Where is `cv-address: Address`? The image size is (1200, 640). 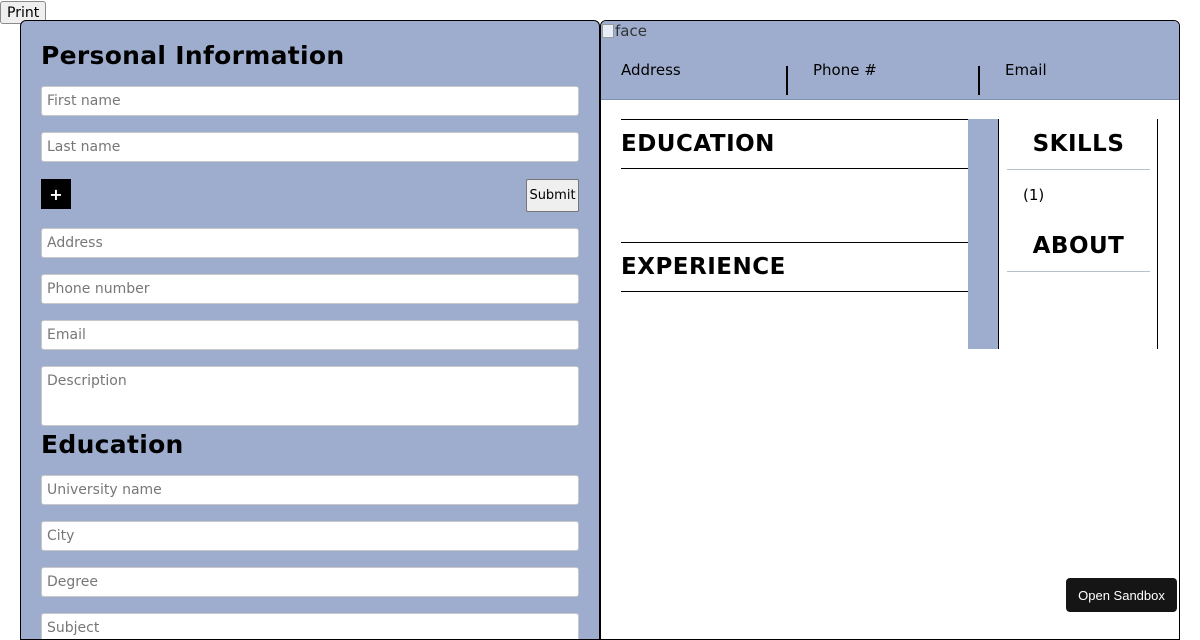 cv-address: Address is located at coordinates (651, 70).